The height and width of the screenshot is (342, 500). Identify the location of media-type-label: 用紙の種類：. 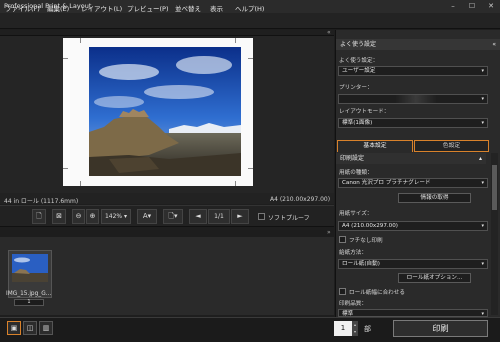
(356, 173).